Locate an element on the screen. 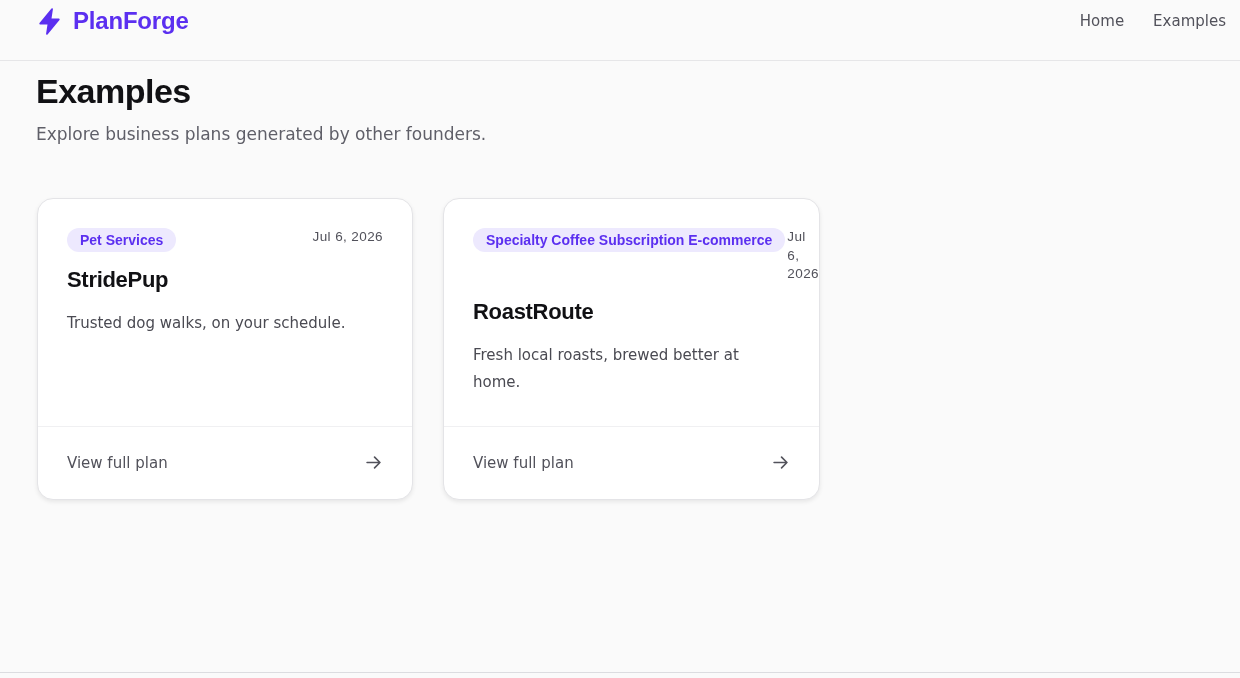 The width and height of the screenshot is (1240, 678). lightning-bolt-icon is located at coordinates (49, 21).